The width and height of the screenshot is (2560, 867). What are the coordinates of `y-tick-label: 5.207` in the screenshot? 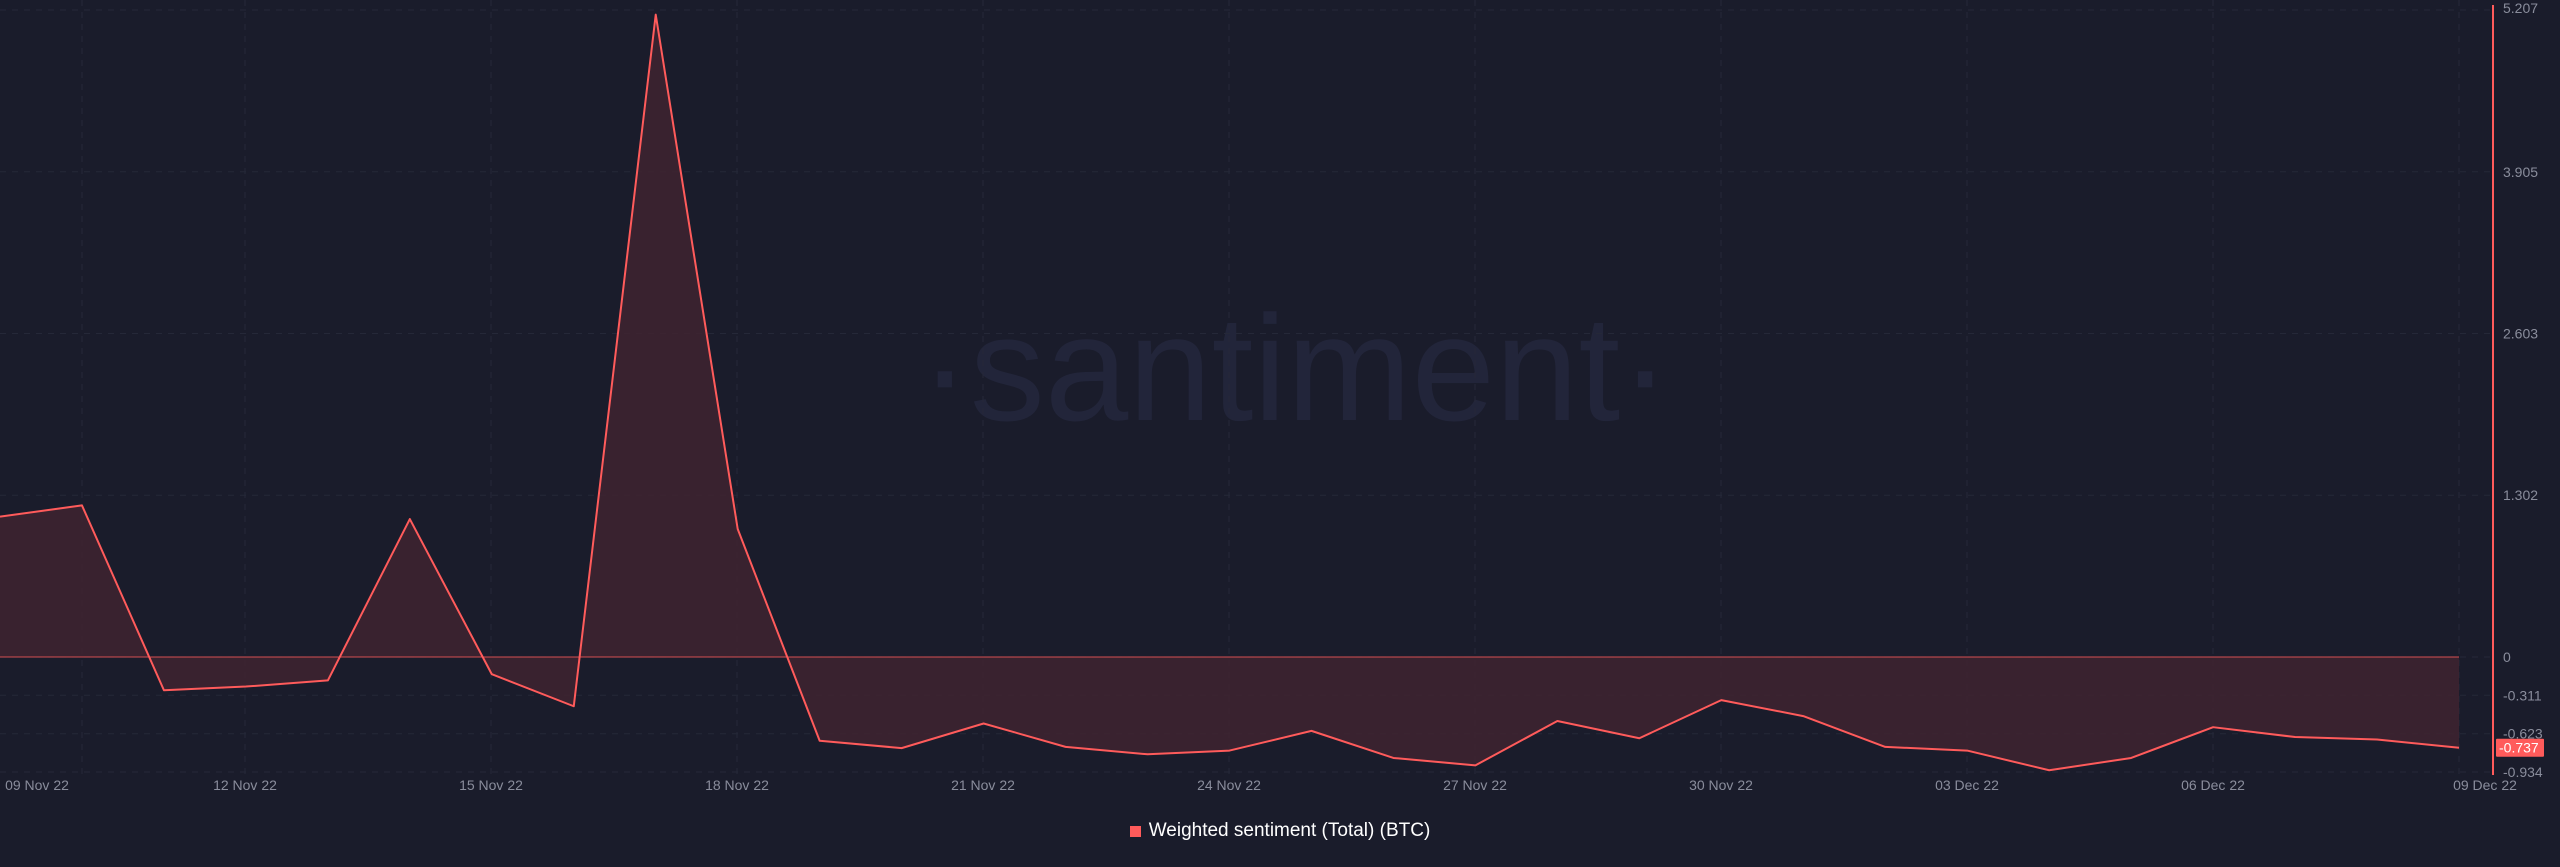 It's located at (2520, 8).